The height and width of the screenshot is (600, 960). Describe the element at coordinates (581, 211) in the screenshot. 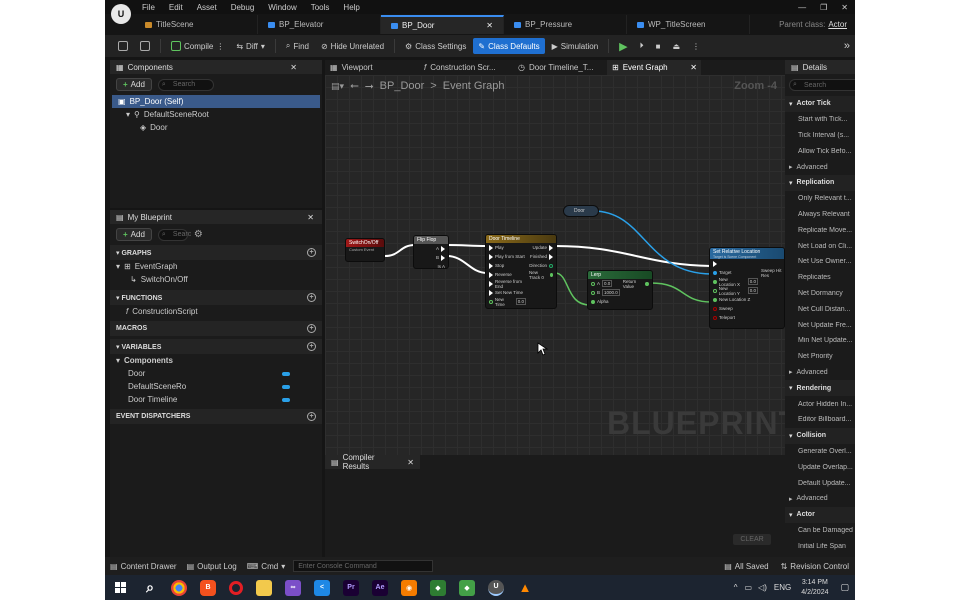

I see `node-door-variable: Door` at that location.